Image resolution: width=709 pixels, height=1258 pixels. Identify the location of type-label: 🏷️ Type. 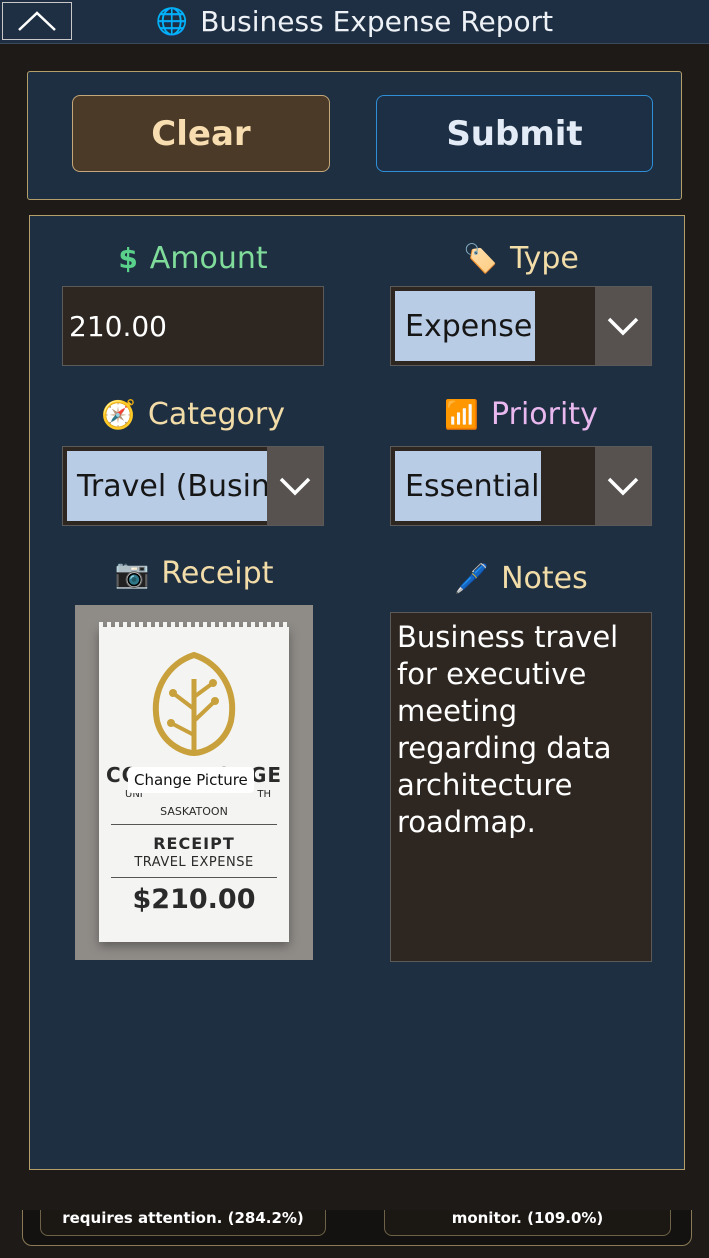
(521, 258).